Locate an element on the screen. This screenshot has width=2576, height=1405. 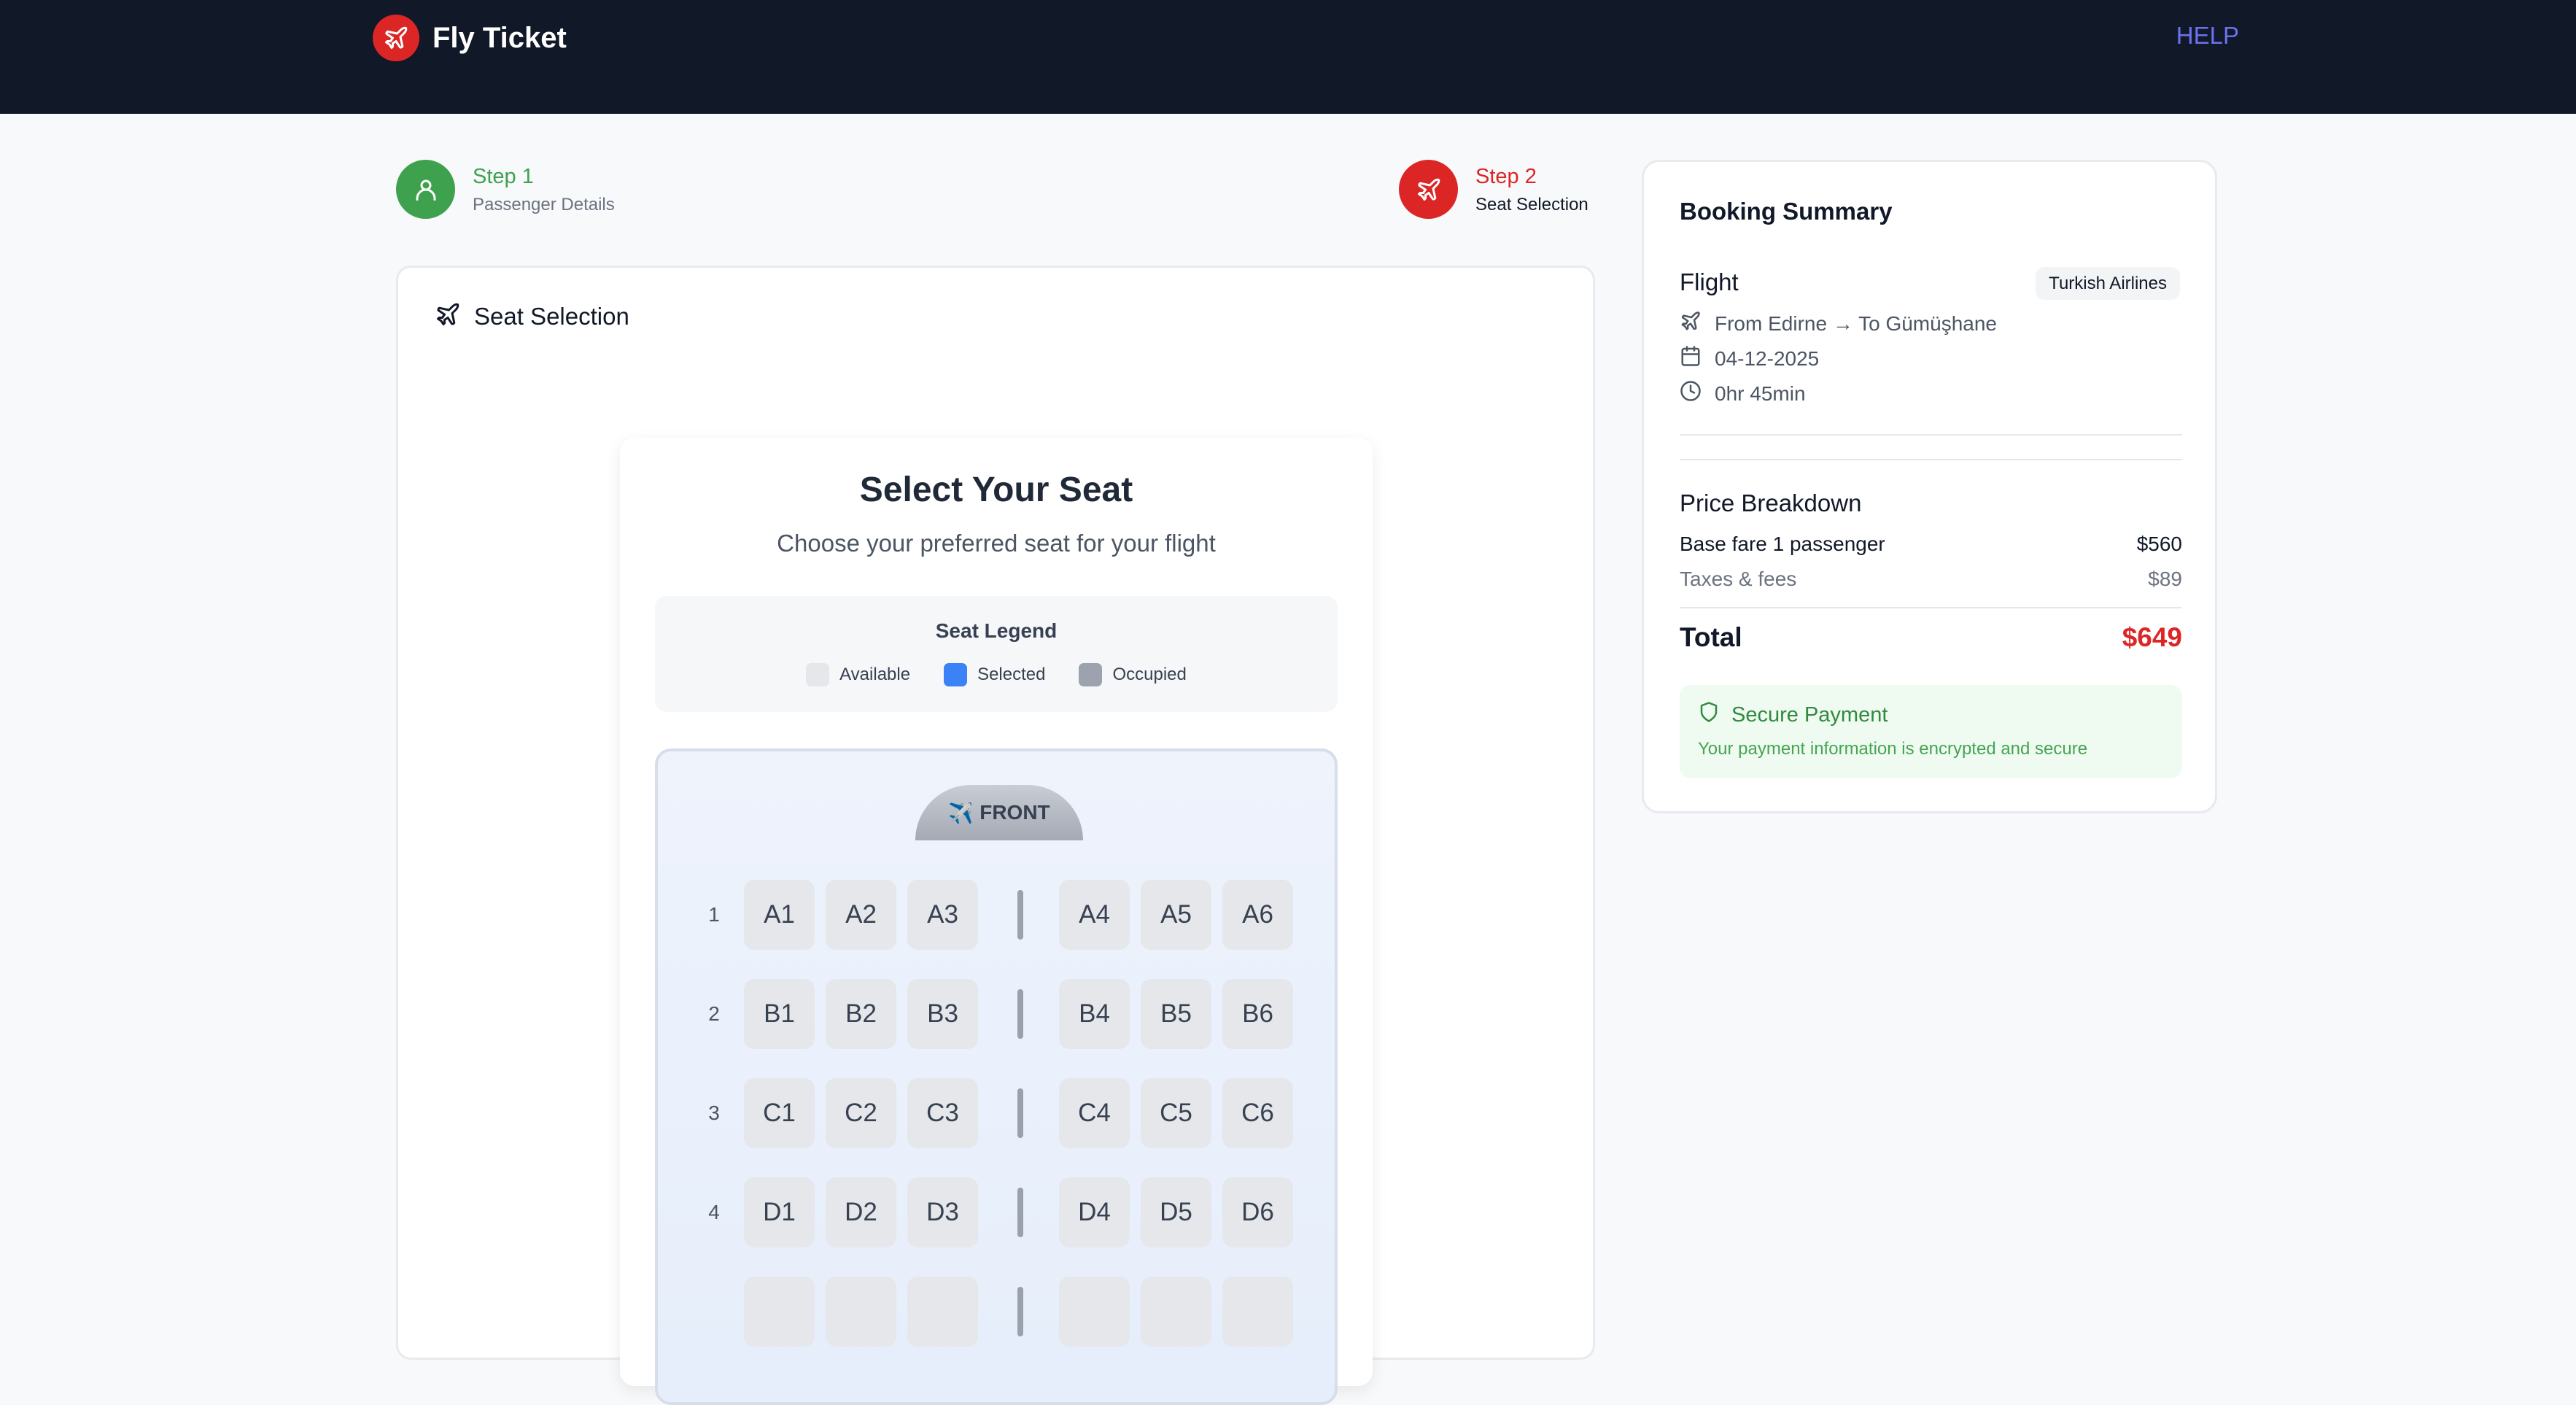
plane-logo-icon is located at coordinates (396, 38).